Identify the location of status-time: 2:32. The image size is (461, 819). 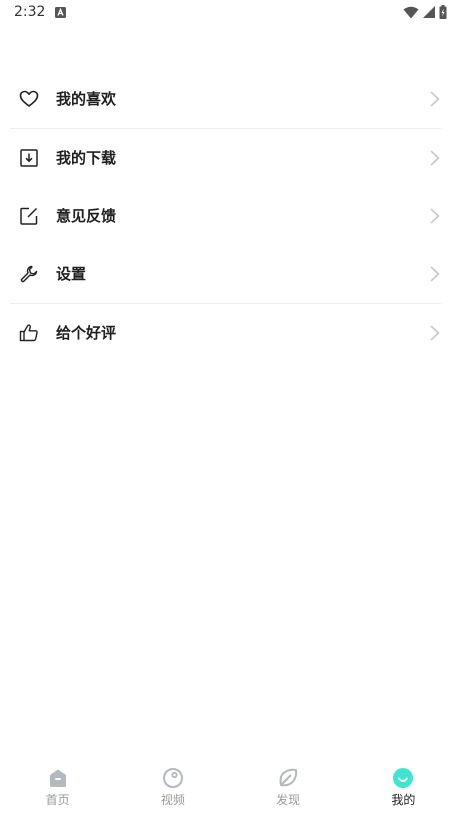
(30, 12).